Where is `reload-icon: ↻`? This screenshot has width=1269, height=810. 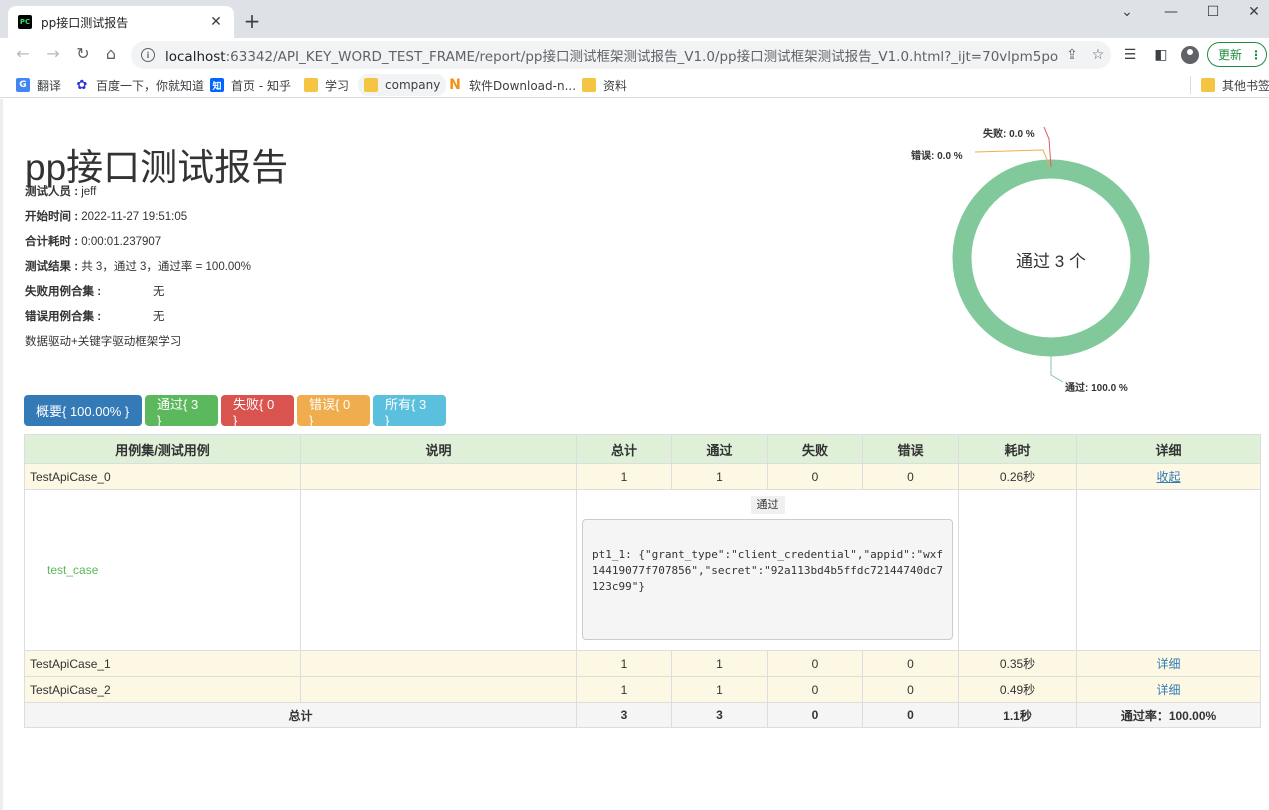
reload-icon: ↻ is located at coordinates (83, 54).